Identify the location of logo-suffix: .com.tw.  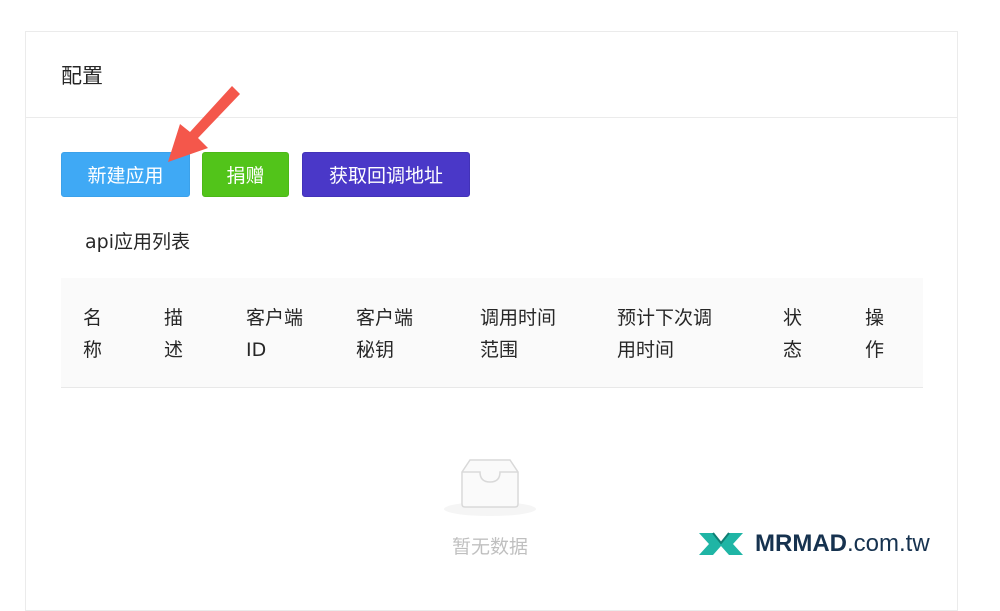
(888, 543).